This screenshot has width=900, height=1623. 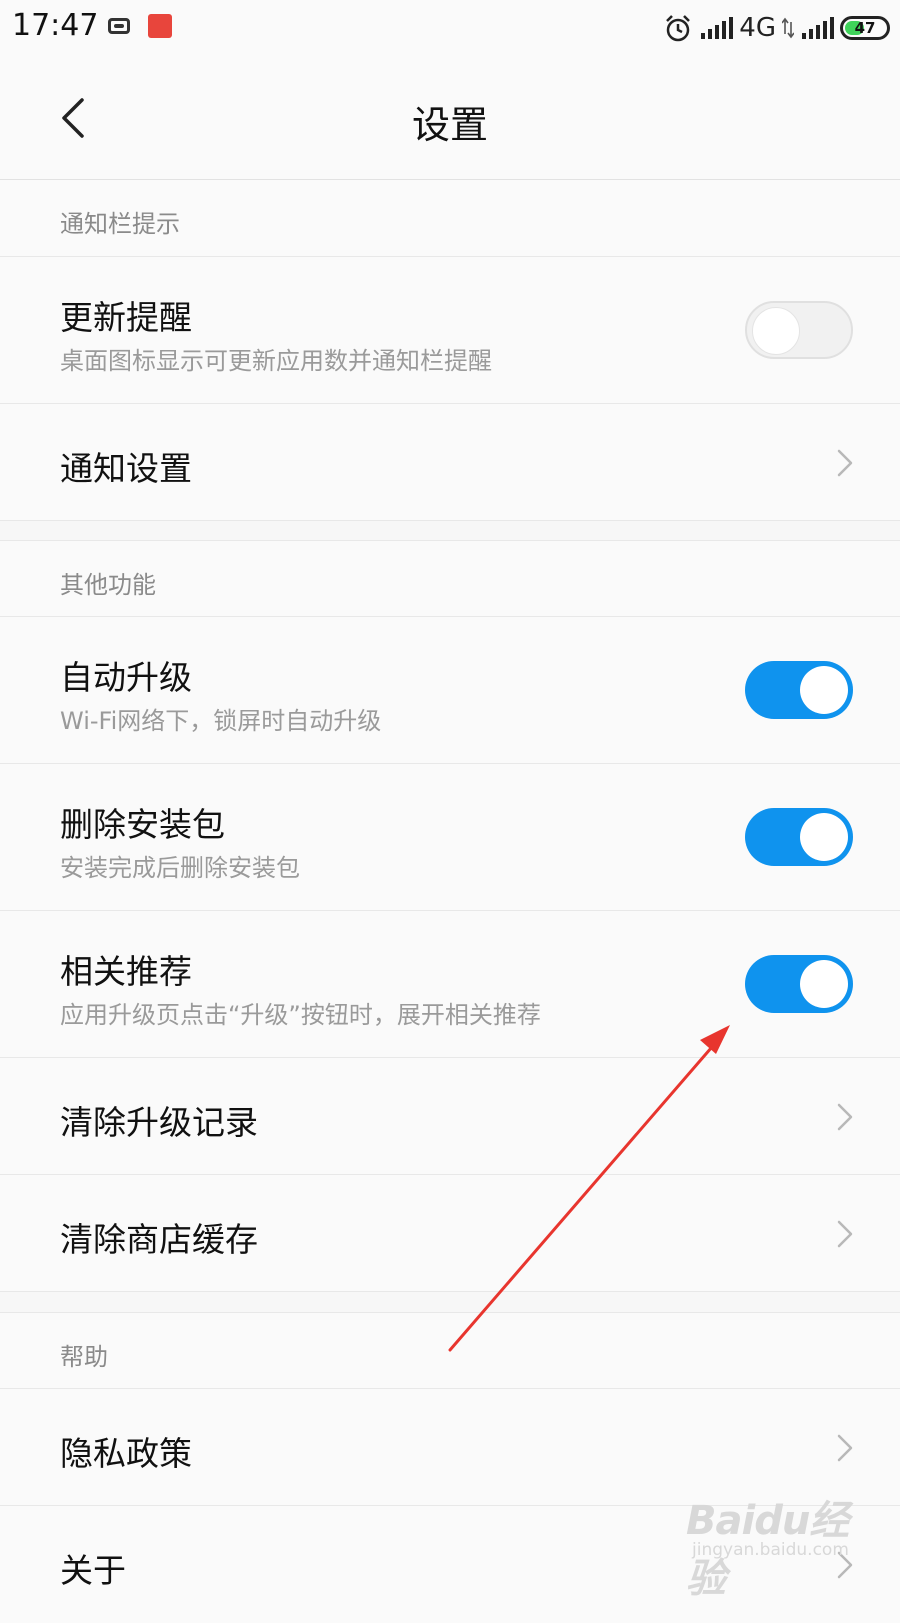 What do you see at coordinates (450, 578) in the screenshot?
I see `section-header-other: 其他功能` at bounding box center [450, 578].